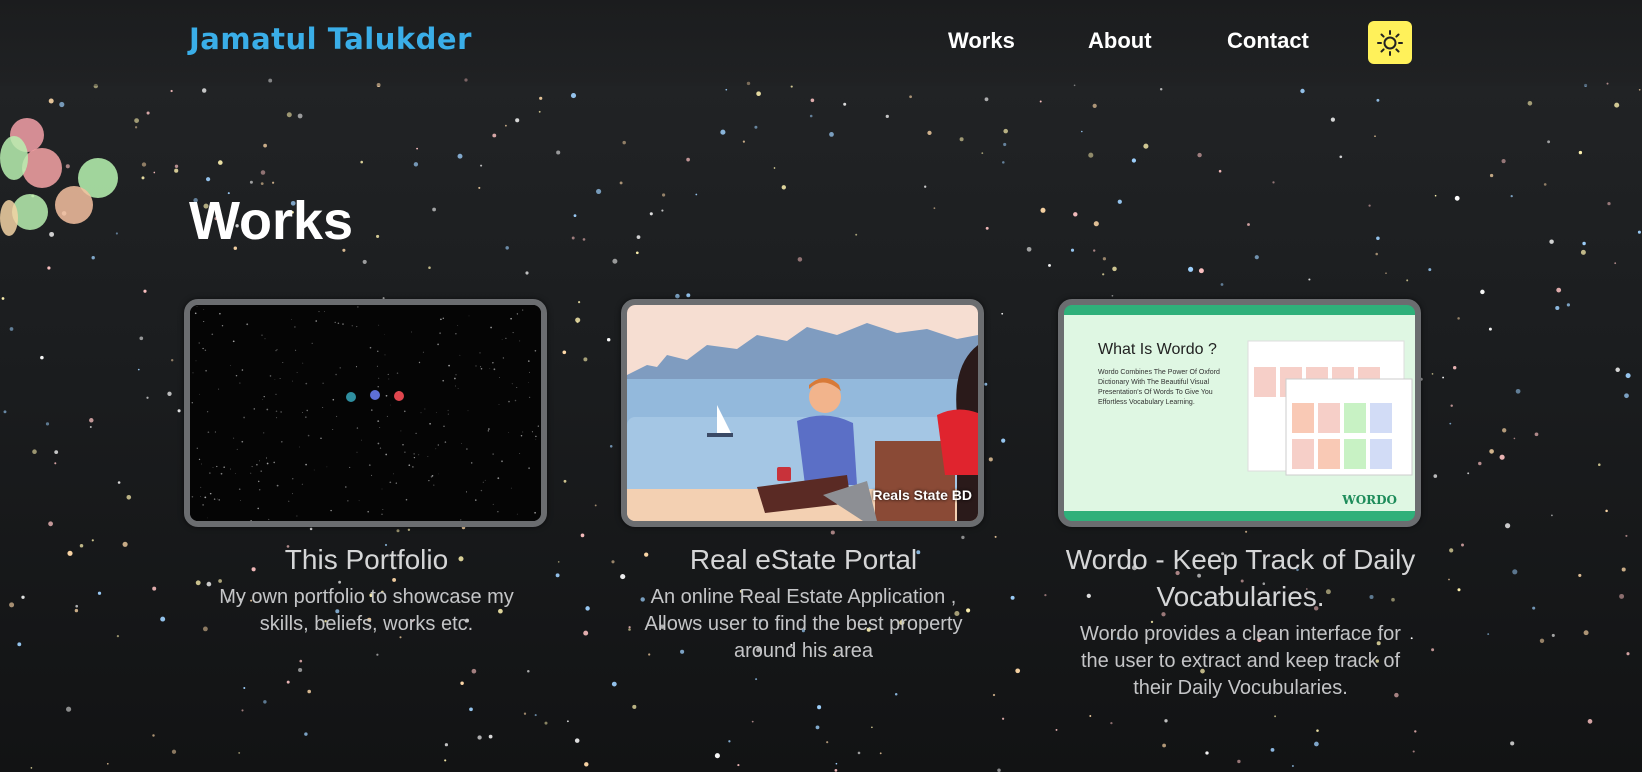 Image resolution: width=1642 pixels, height=772 pixels. Describe the element at coordinates (1157, 349) in the screenshot. I see `thumbnail-heading: What Is Wordo ?` at that location.